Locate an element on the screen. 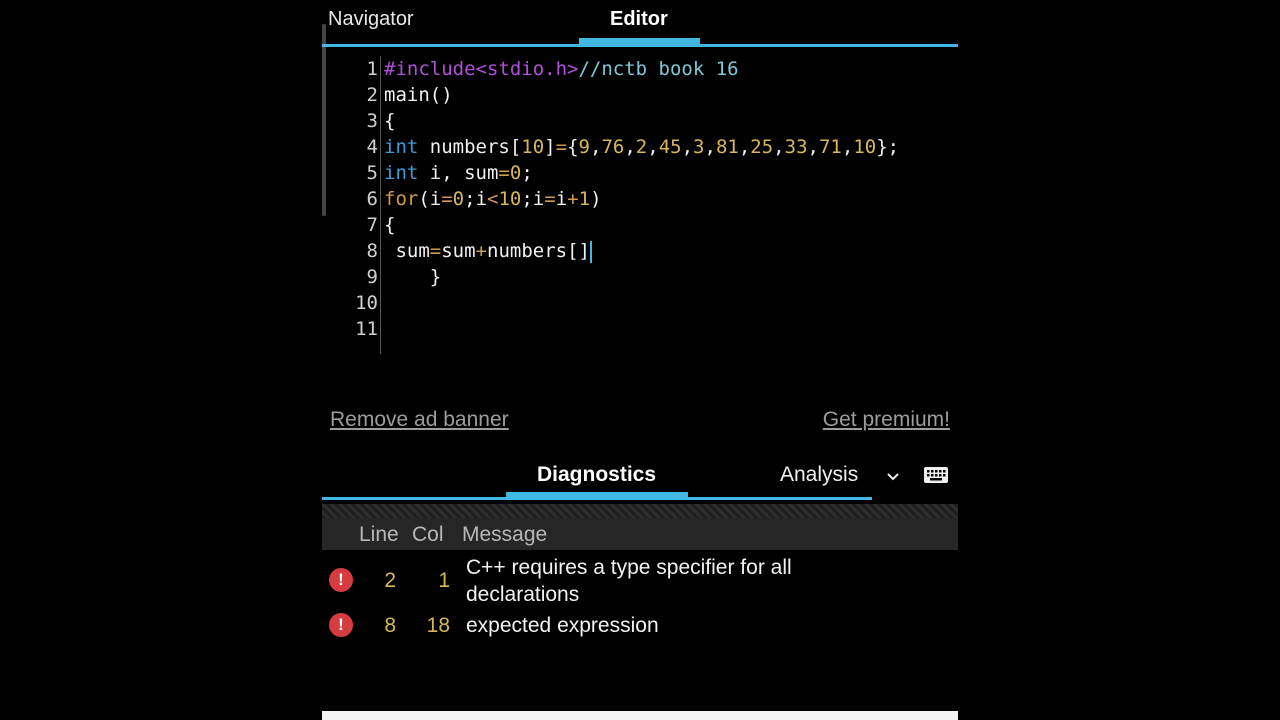  code-token: 81 is located at coordinates (727, 147).